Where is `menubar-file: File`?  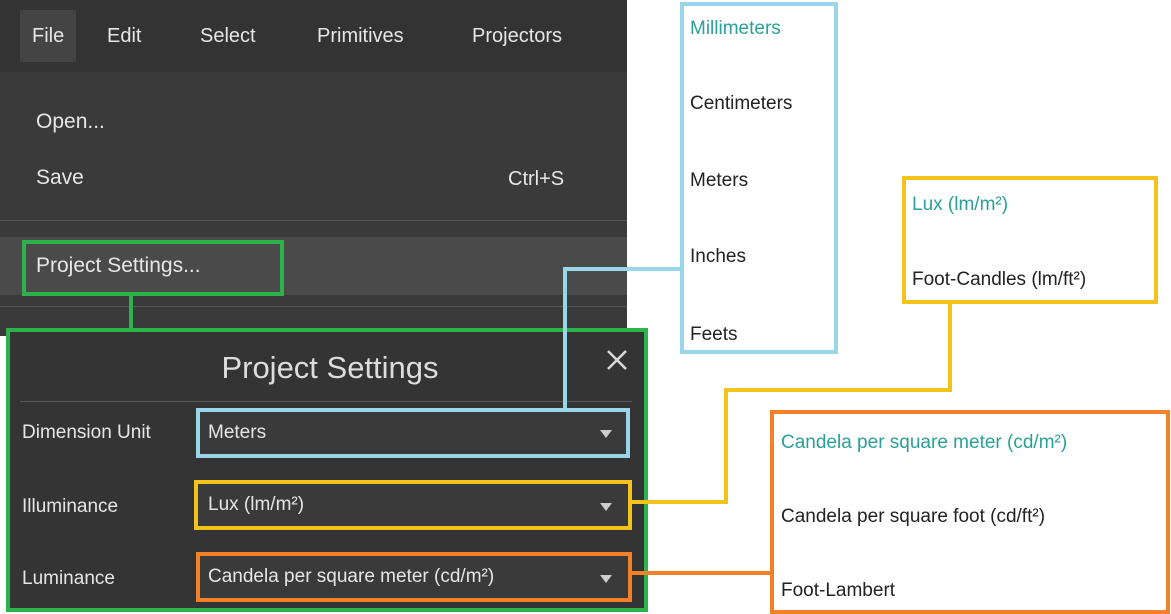
menubar-file: File is located at coordinates (48, 36).